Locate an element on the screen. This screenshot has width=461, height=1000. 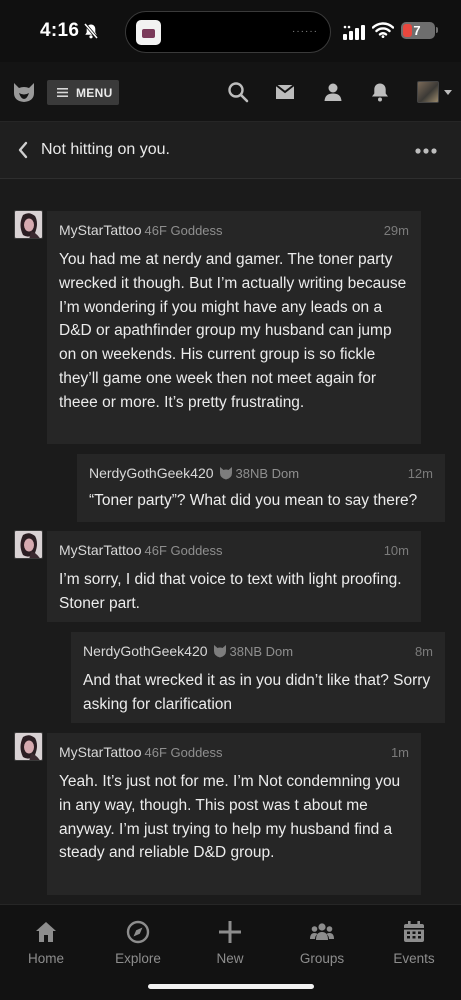
dynamic-island: ······ is located at coordinates (228, 32).